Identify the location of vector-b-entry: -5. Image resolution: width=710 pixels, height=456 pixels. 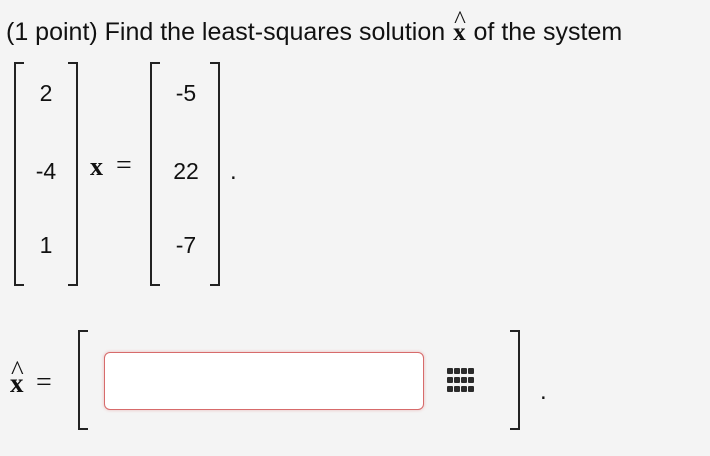
(186, 93).